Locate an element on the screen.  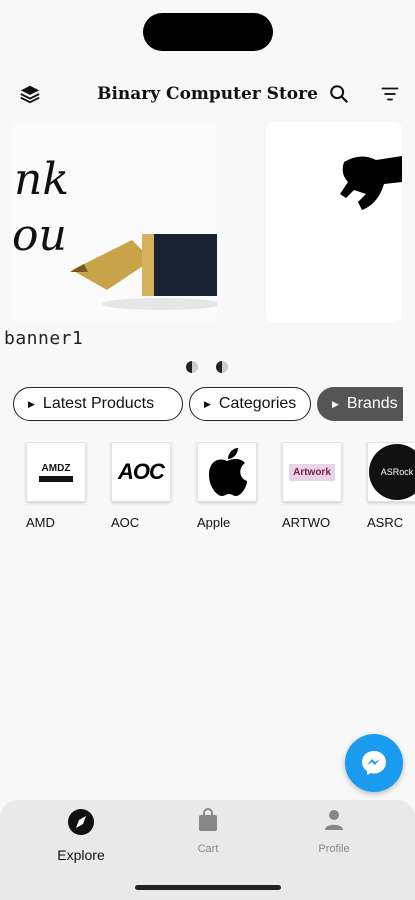
home-indicator is located at coordinates (208, 887).